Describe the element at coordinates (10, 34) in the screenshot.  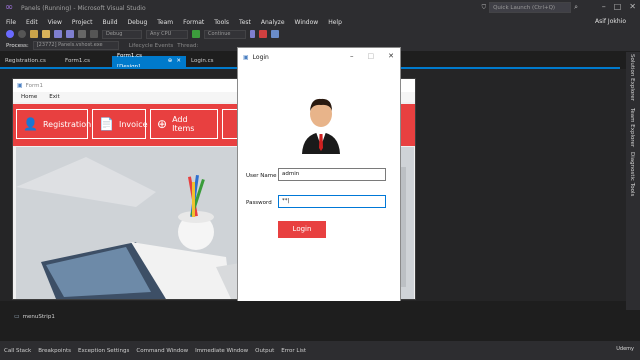
I see `back-icon` at that location.